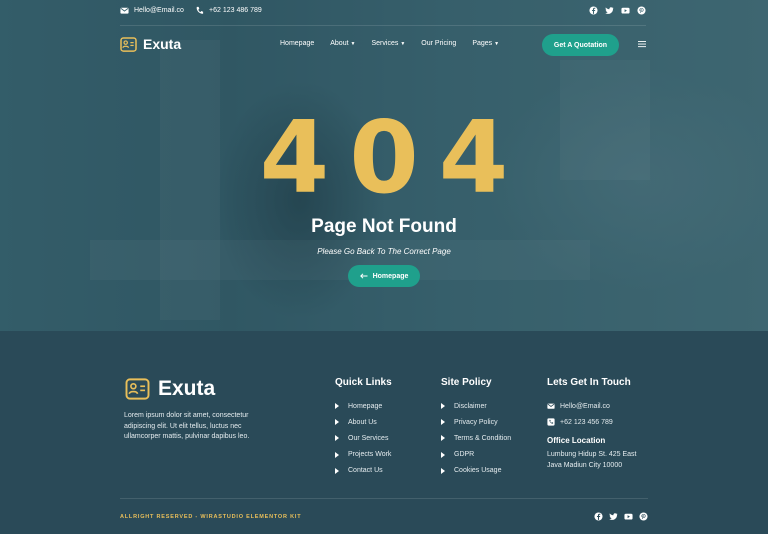 The width and height of the screenshot is (768, 534). I want to click on footer-link-label: Privacy Policy, so click(476, 422).